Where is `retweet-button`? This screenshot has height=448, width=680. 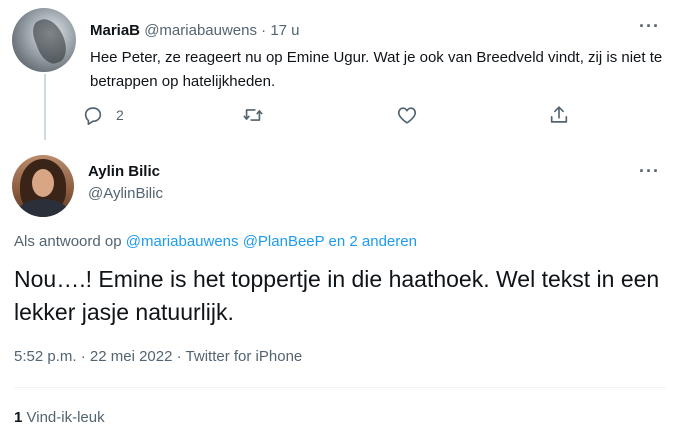
retweet-button is located at coordinates (253, 115).